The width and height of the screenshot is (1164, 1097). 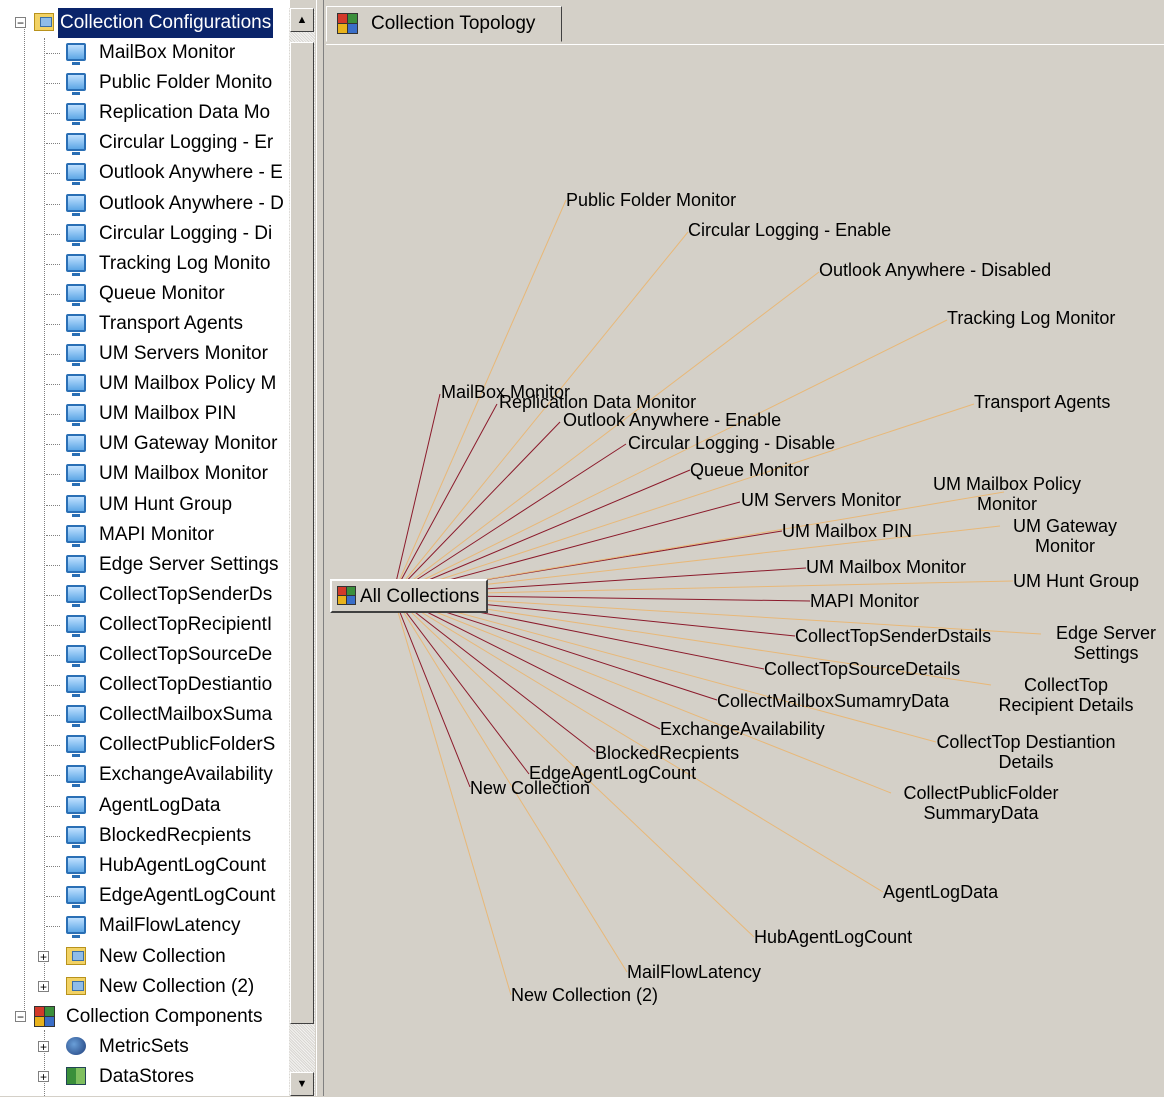 I want to click on topology-node: Transport Agents, so click(x=1042, y=402).